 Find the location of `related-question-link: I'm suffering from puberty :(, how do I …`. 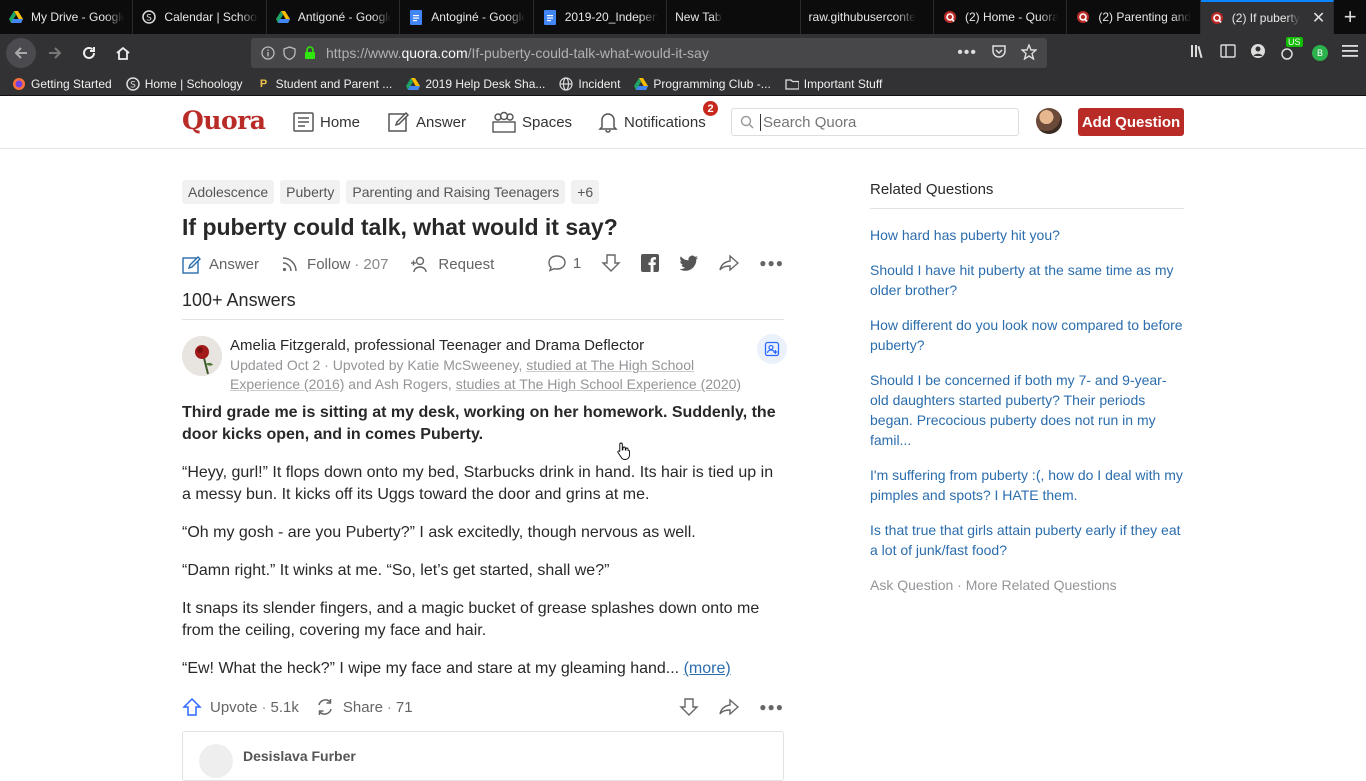

related-question-link: I'm suffering from puberty :(, how do I … is located at coordinates (1027, 485).